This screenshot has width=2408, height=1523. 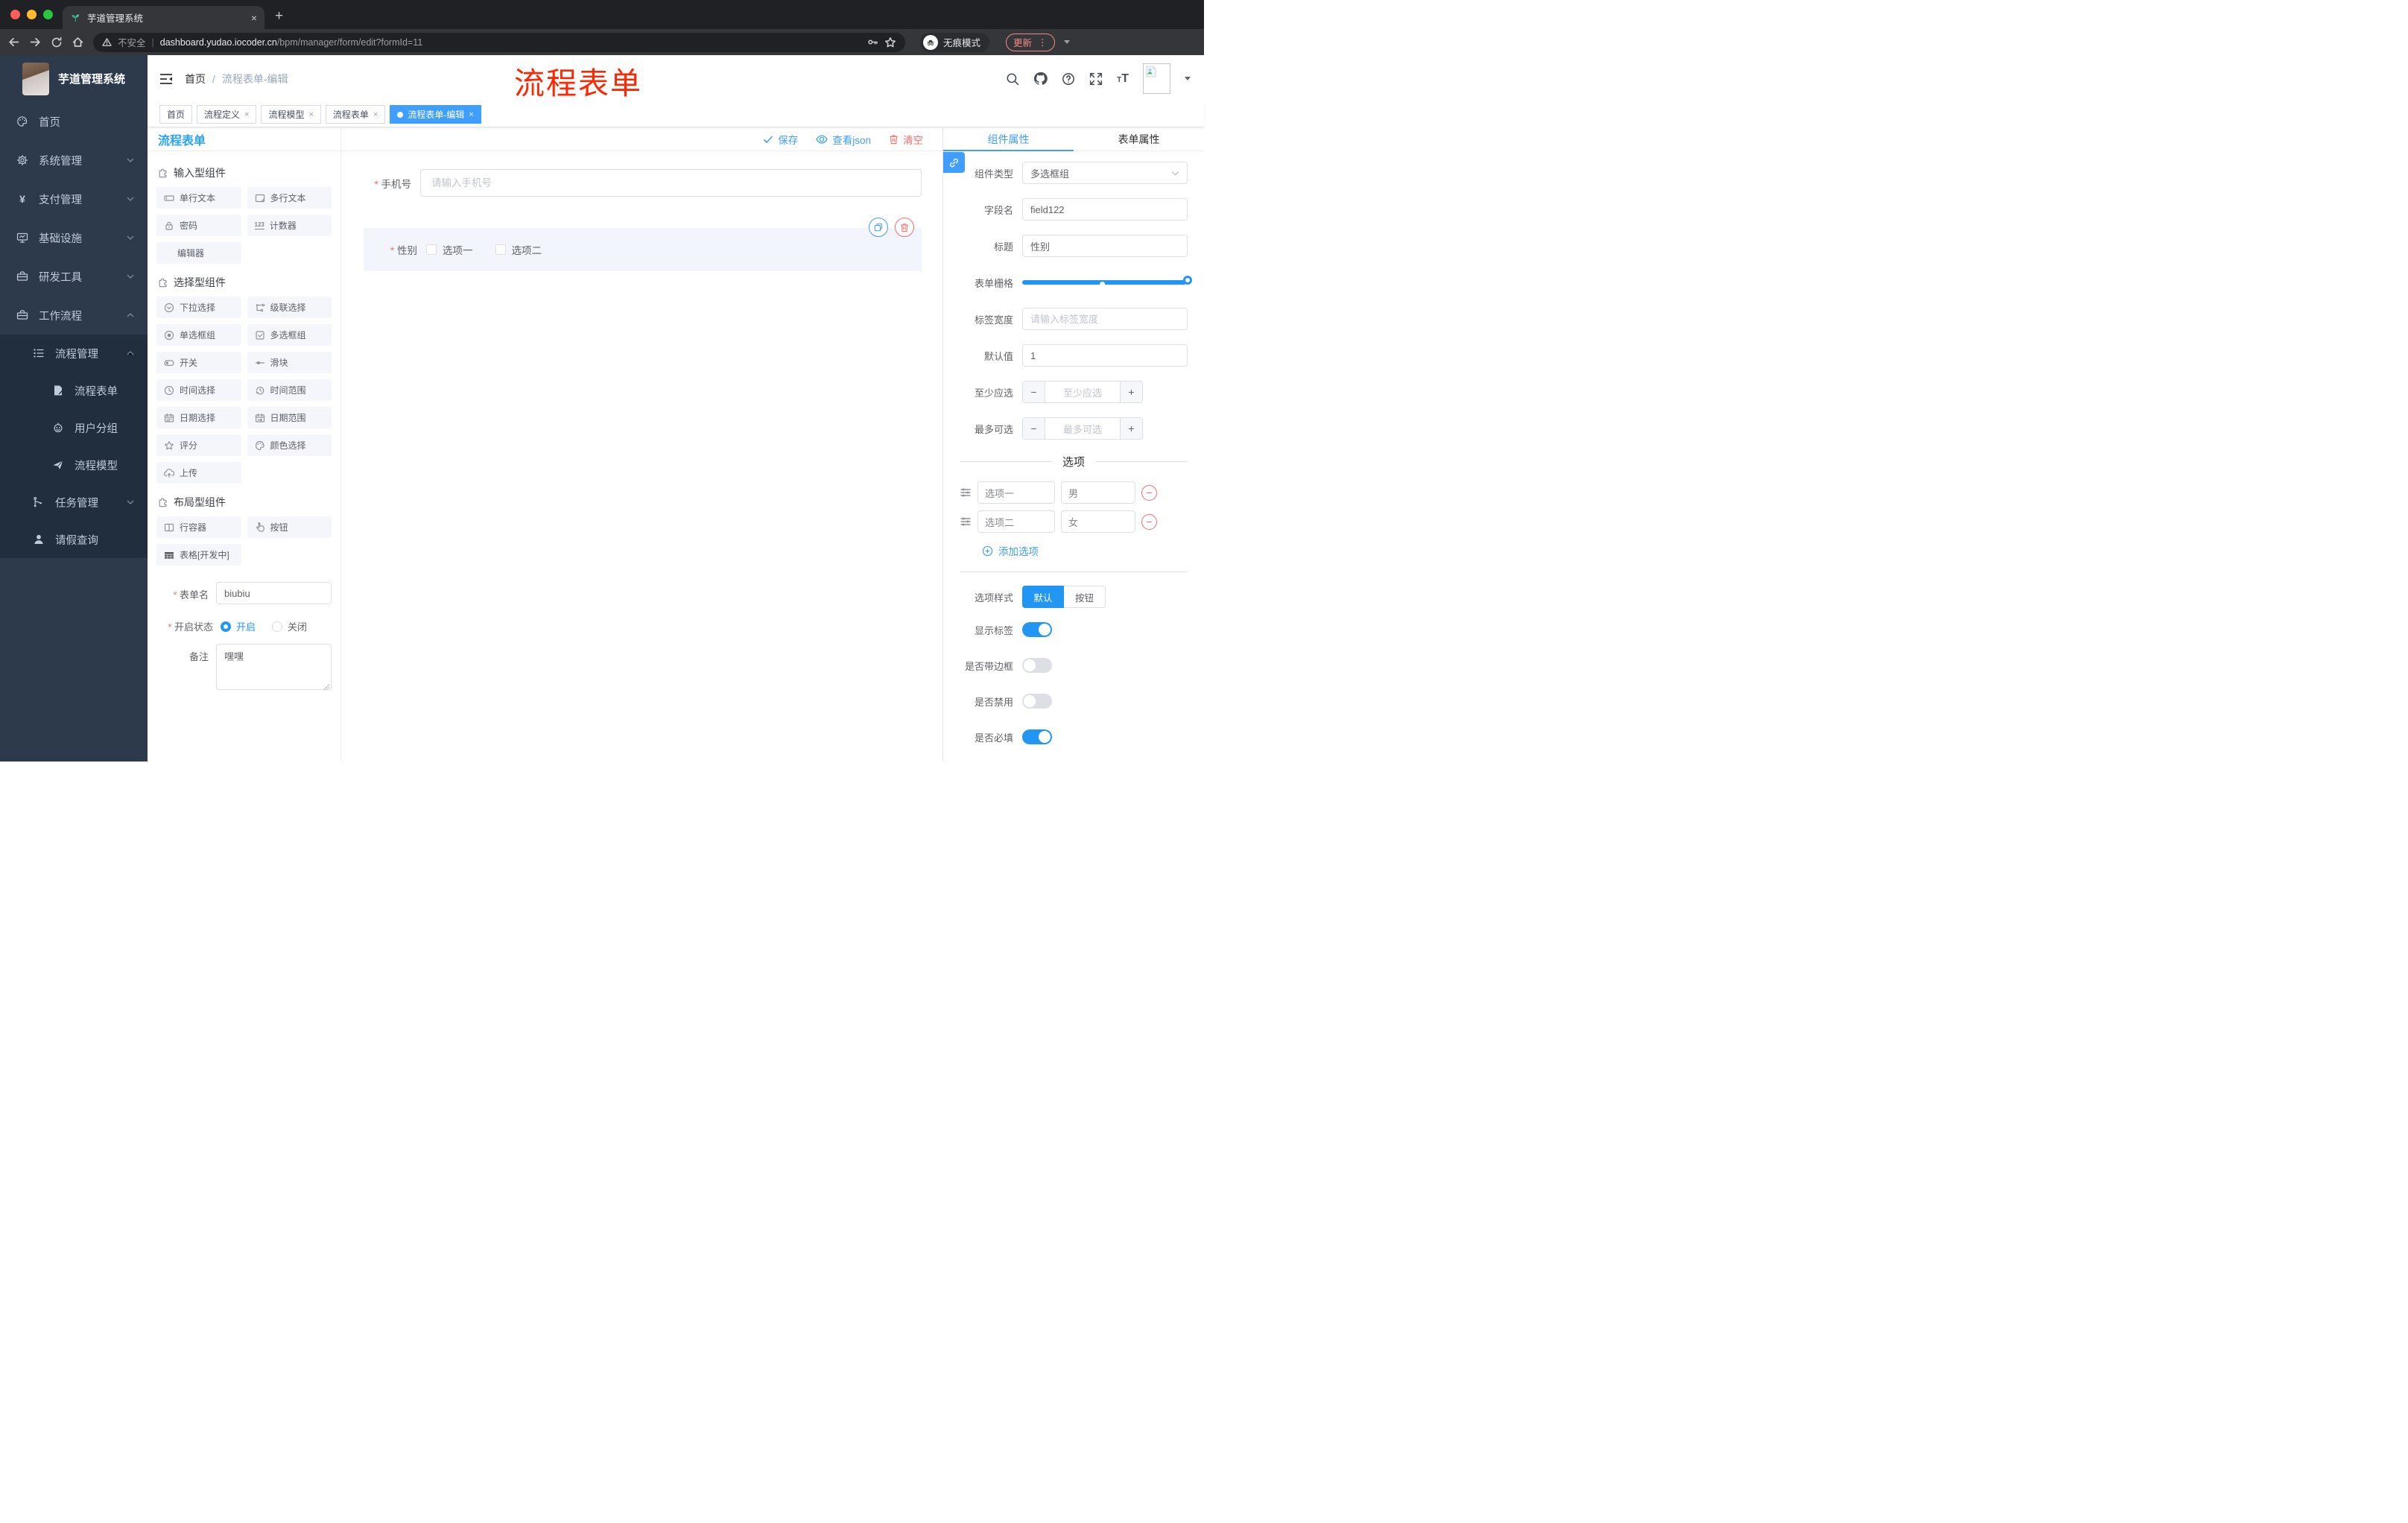 I want to click on palette-item-select: 下拉选择, so click(x=198, y=308).